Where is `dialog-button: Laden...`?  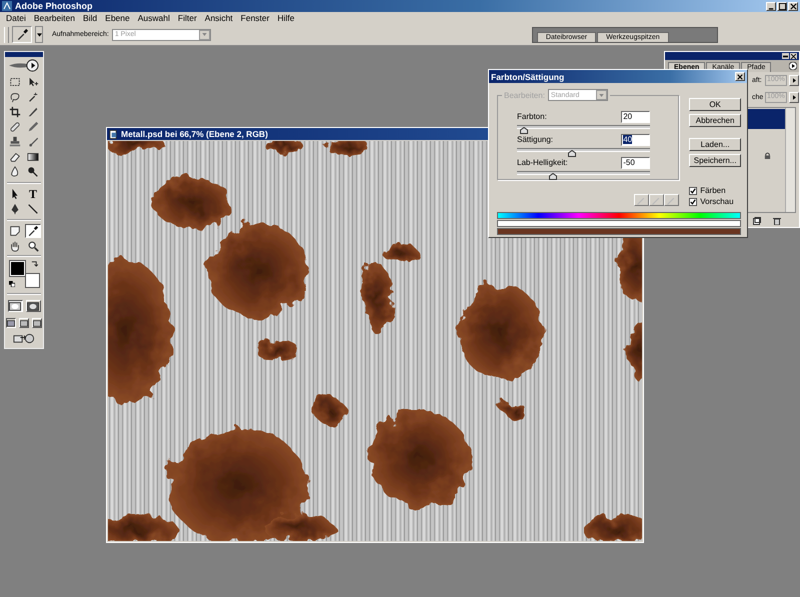
dialog-button: Laden... is located at coordinates (715, 144).